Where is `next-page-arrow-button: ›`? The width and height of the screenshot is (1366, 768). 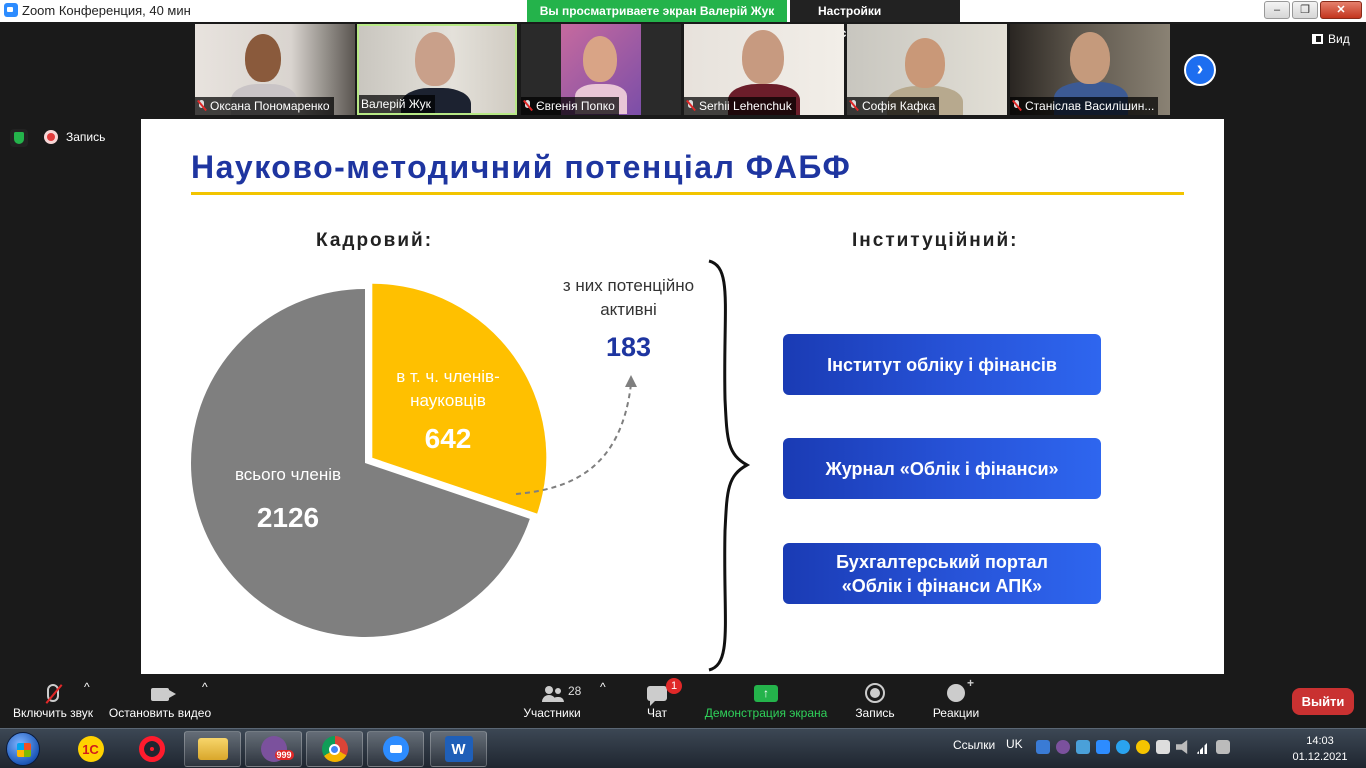 next-page-arrow-button: › is located at coordinates (1200, 70).